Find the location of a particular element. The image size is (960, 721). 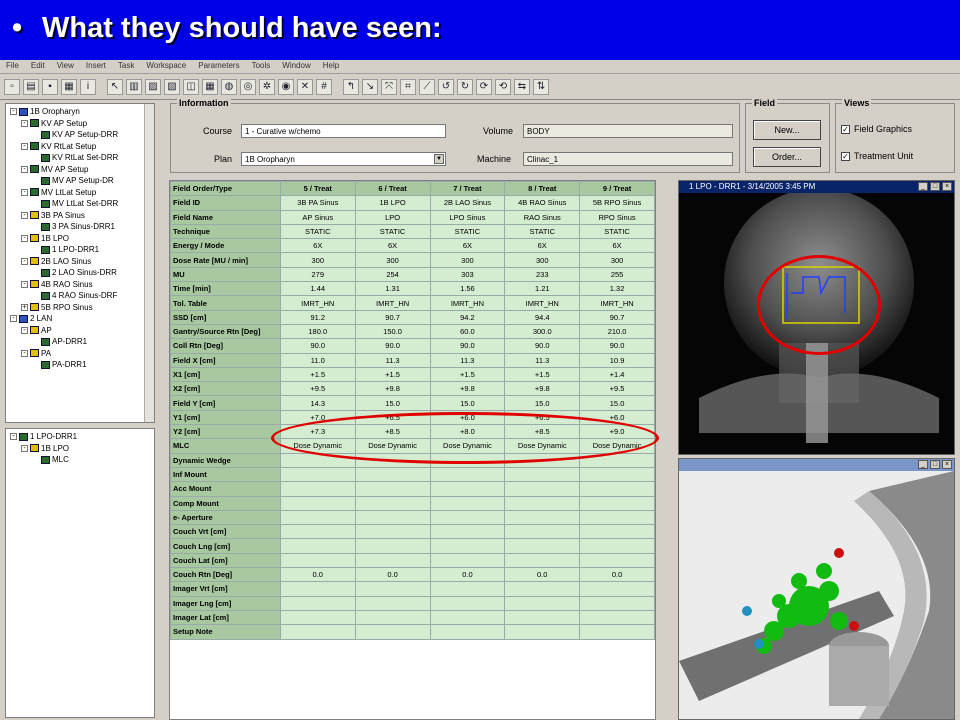

table-cell: 1.56 is located at coordinates (467, 289).